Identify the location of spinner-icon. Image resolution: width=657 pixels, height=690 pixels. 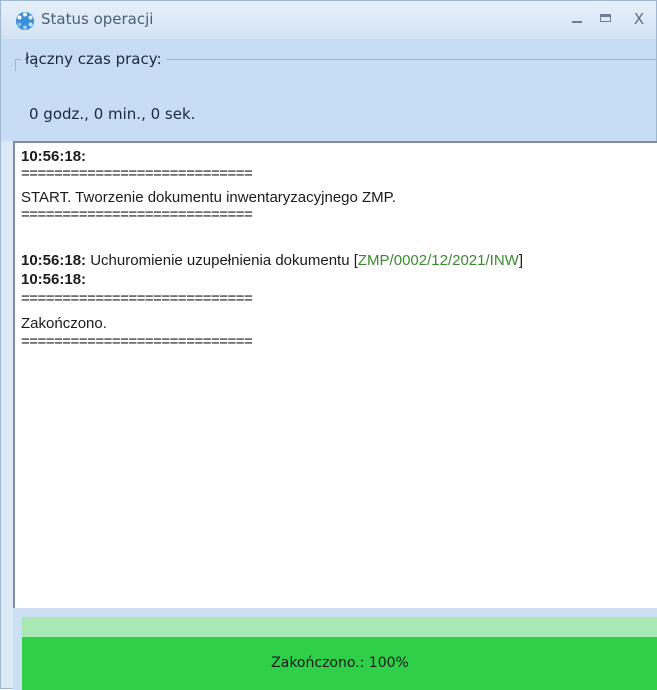
(25, 21).